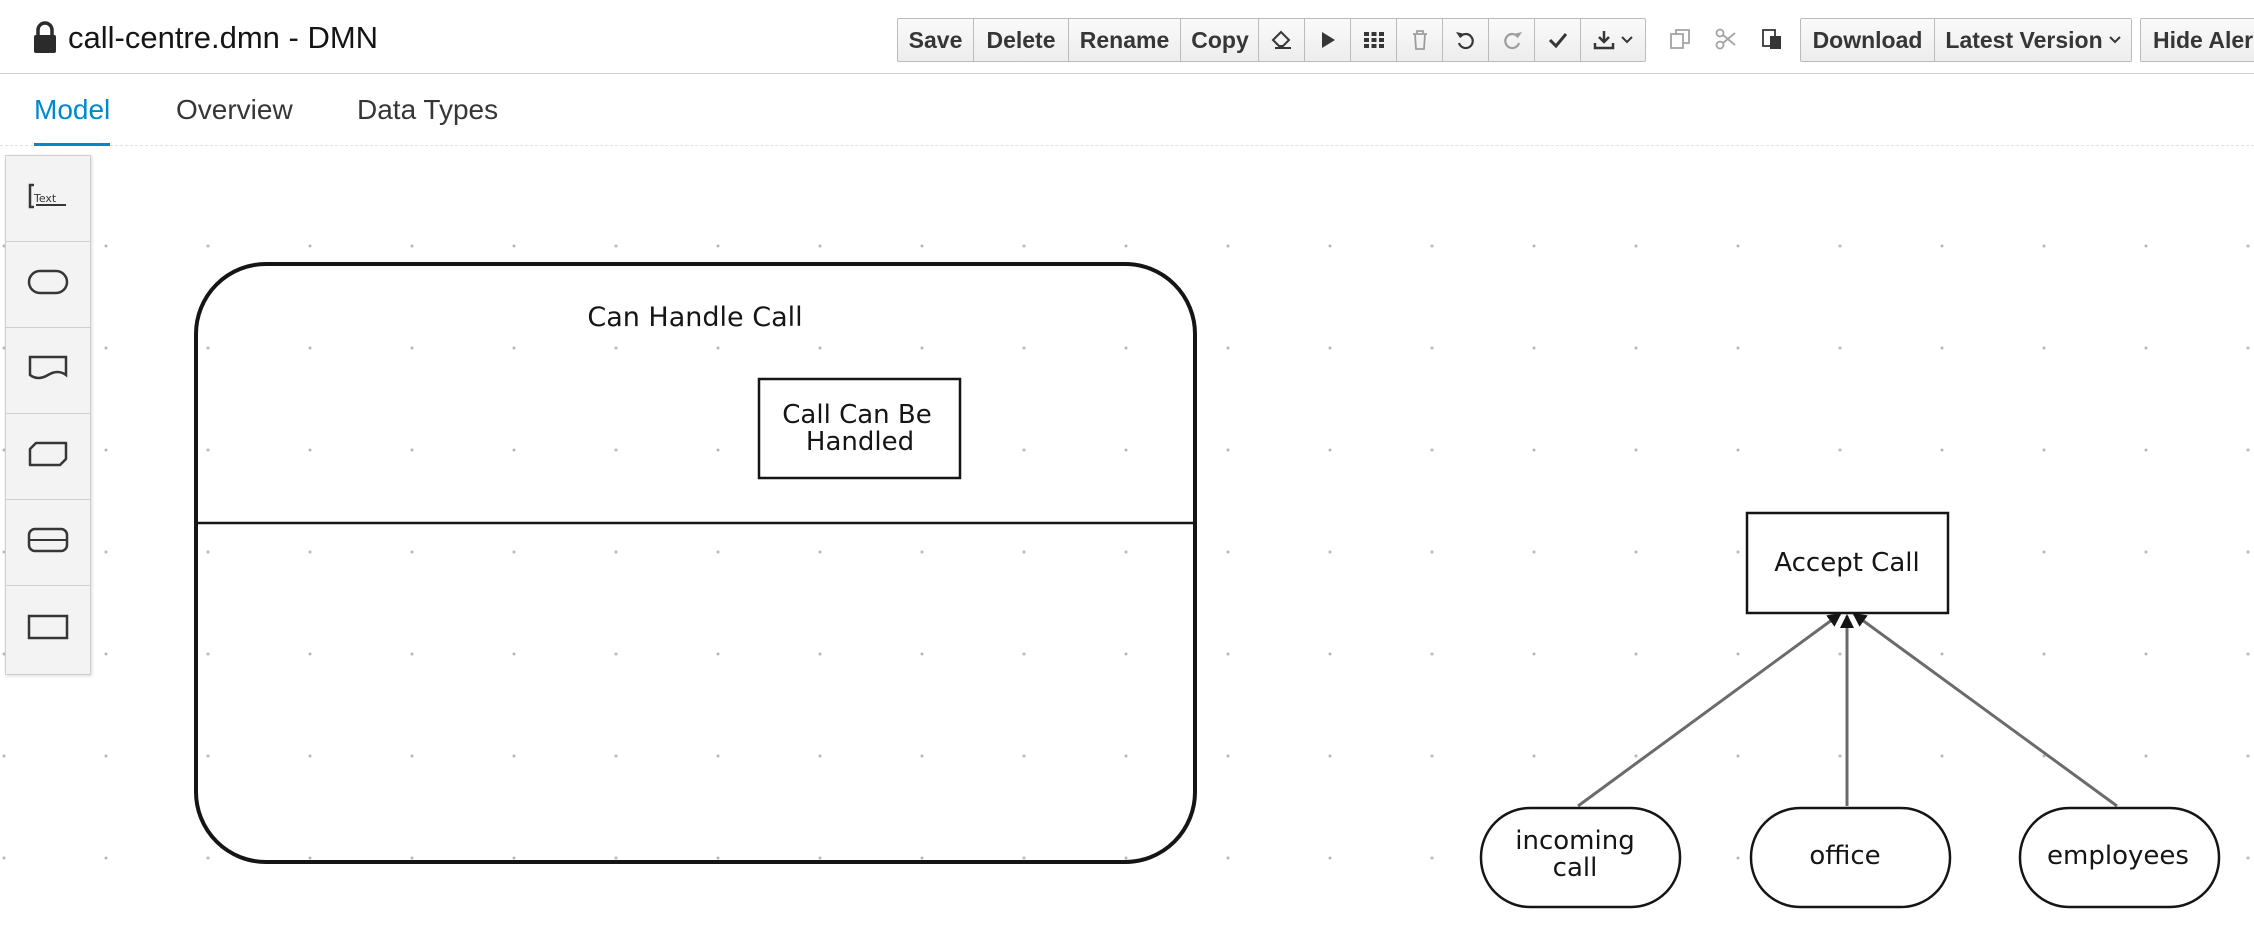  I want to click on palette-business-knowledge-model, so click(48, 457).